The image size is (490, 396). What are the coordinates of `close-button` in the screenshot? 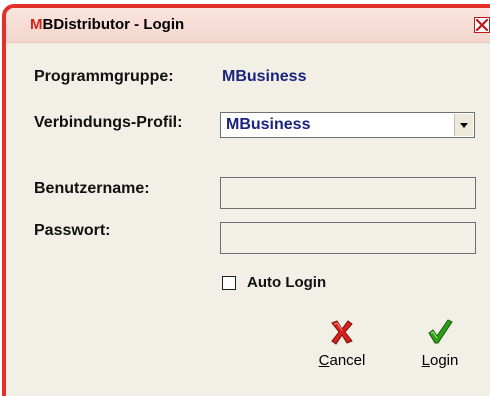 It's located at (482, 25).